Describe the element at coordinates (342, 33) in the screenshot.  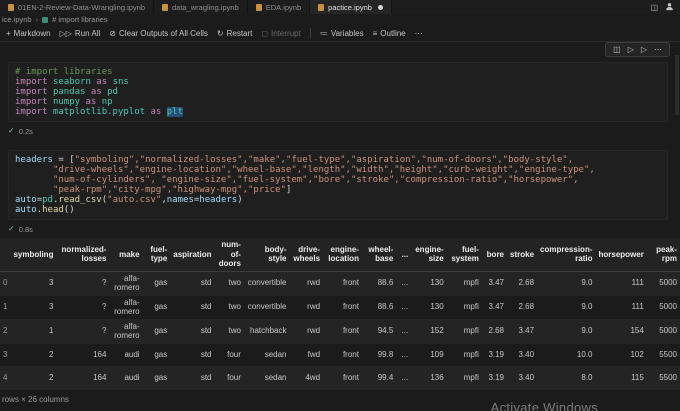
I see `variables-button: ≔ Variables` at that location.